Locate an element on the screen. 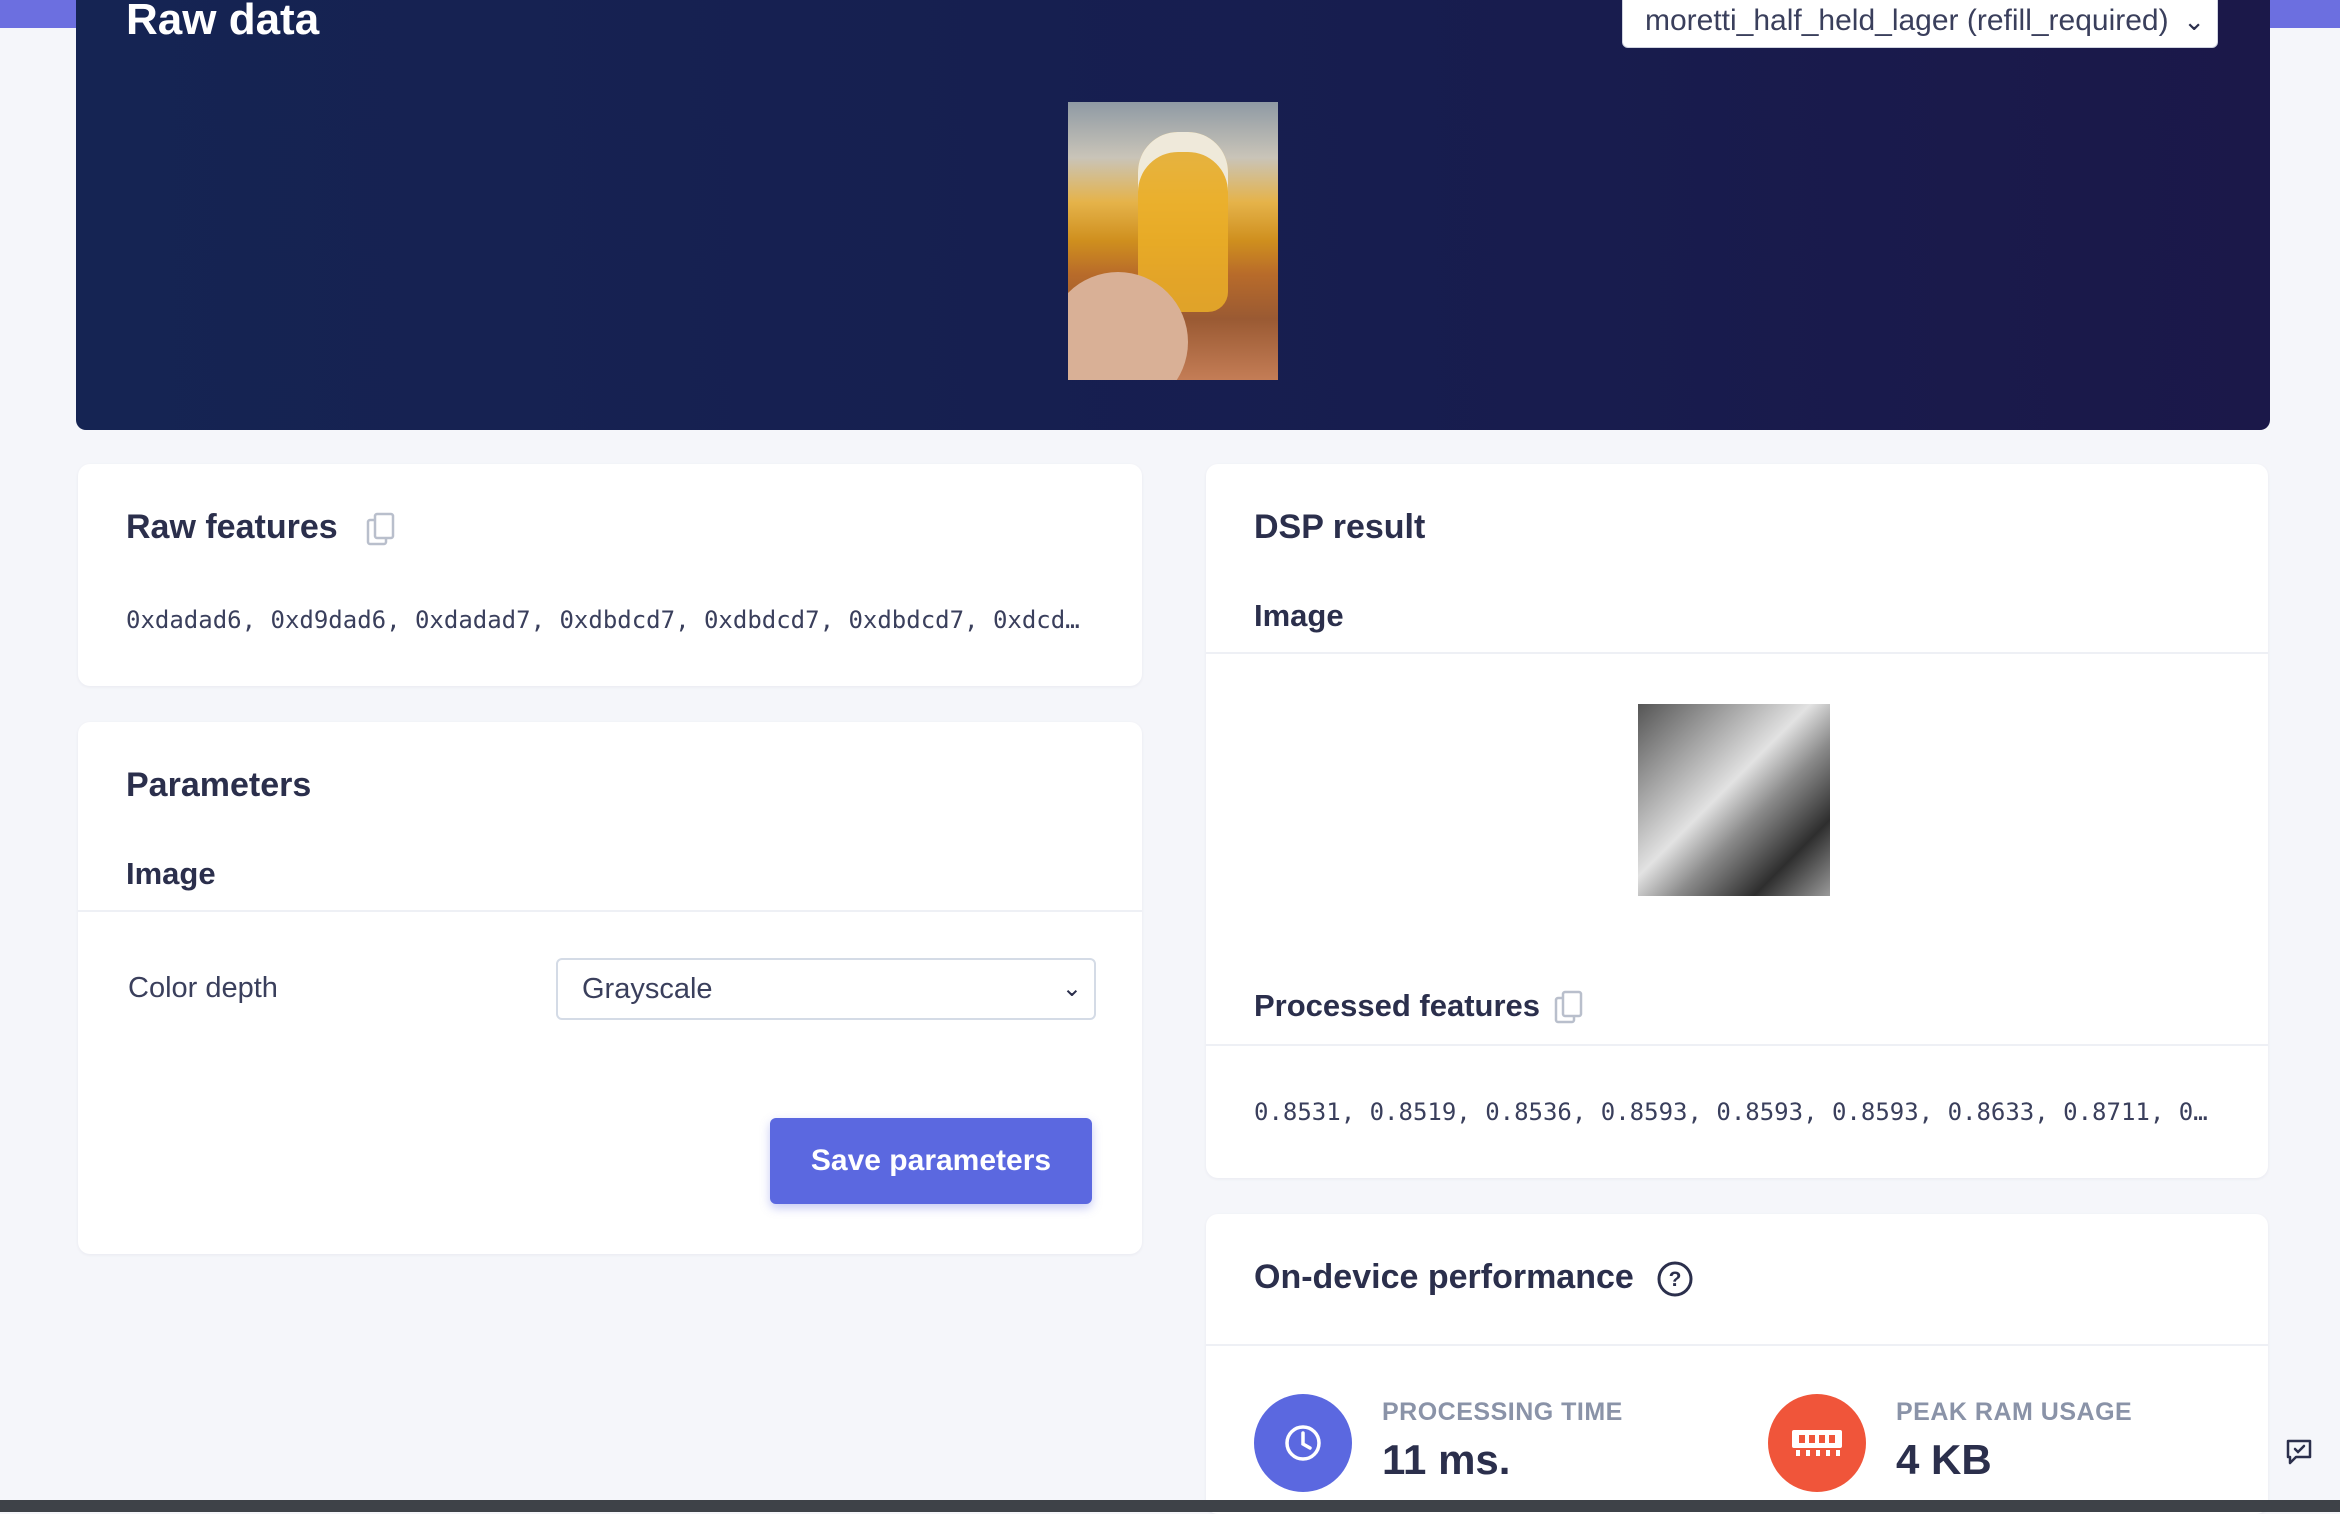  memory-icon is located at coordinates (1817, 1443).